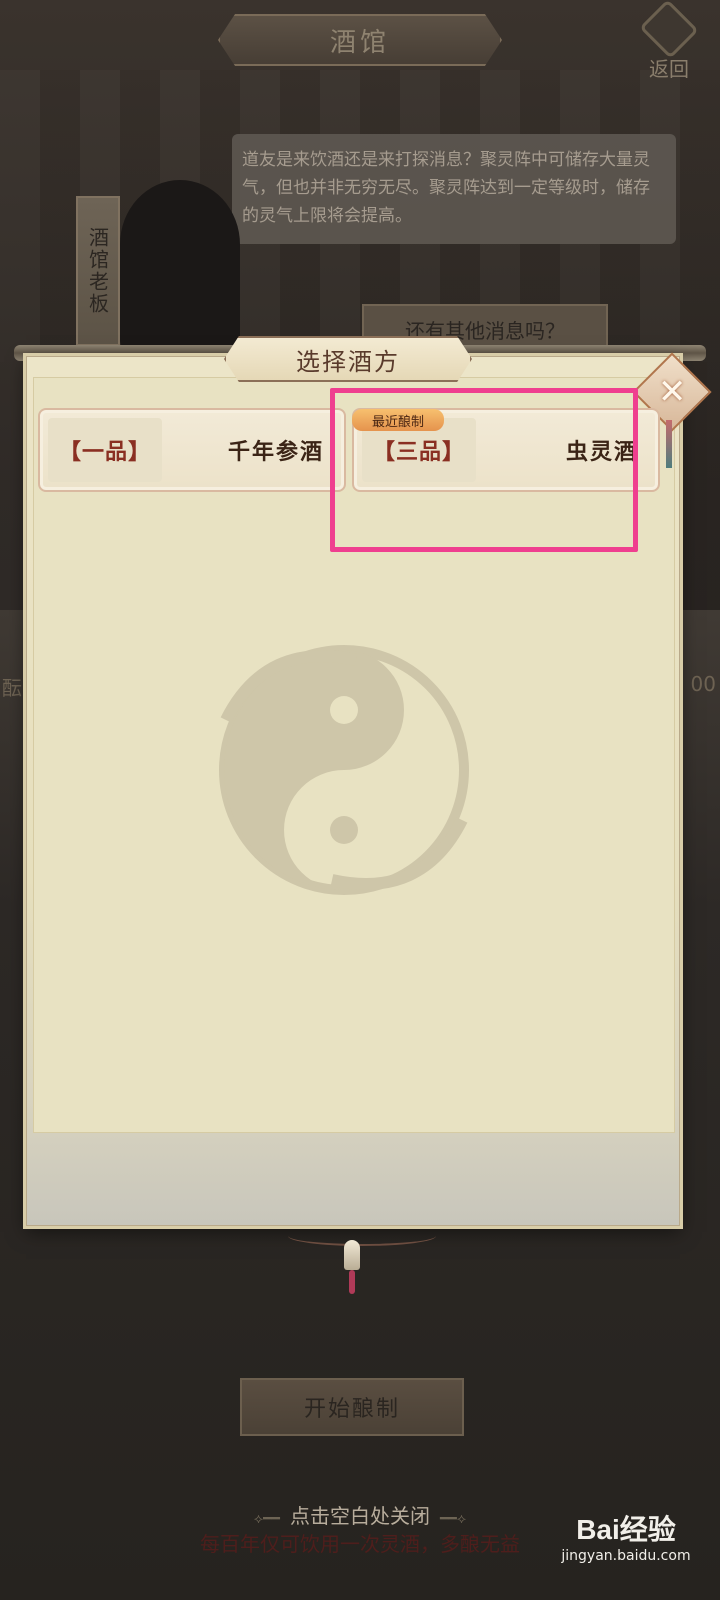 This screenshot has height=1600, width=720. I want to click on recipe-grade: 【一品】, so click(105, 450).